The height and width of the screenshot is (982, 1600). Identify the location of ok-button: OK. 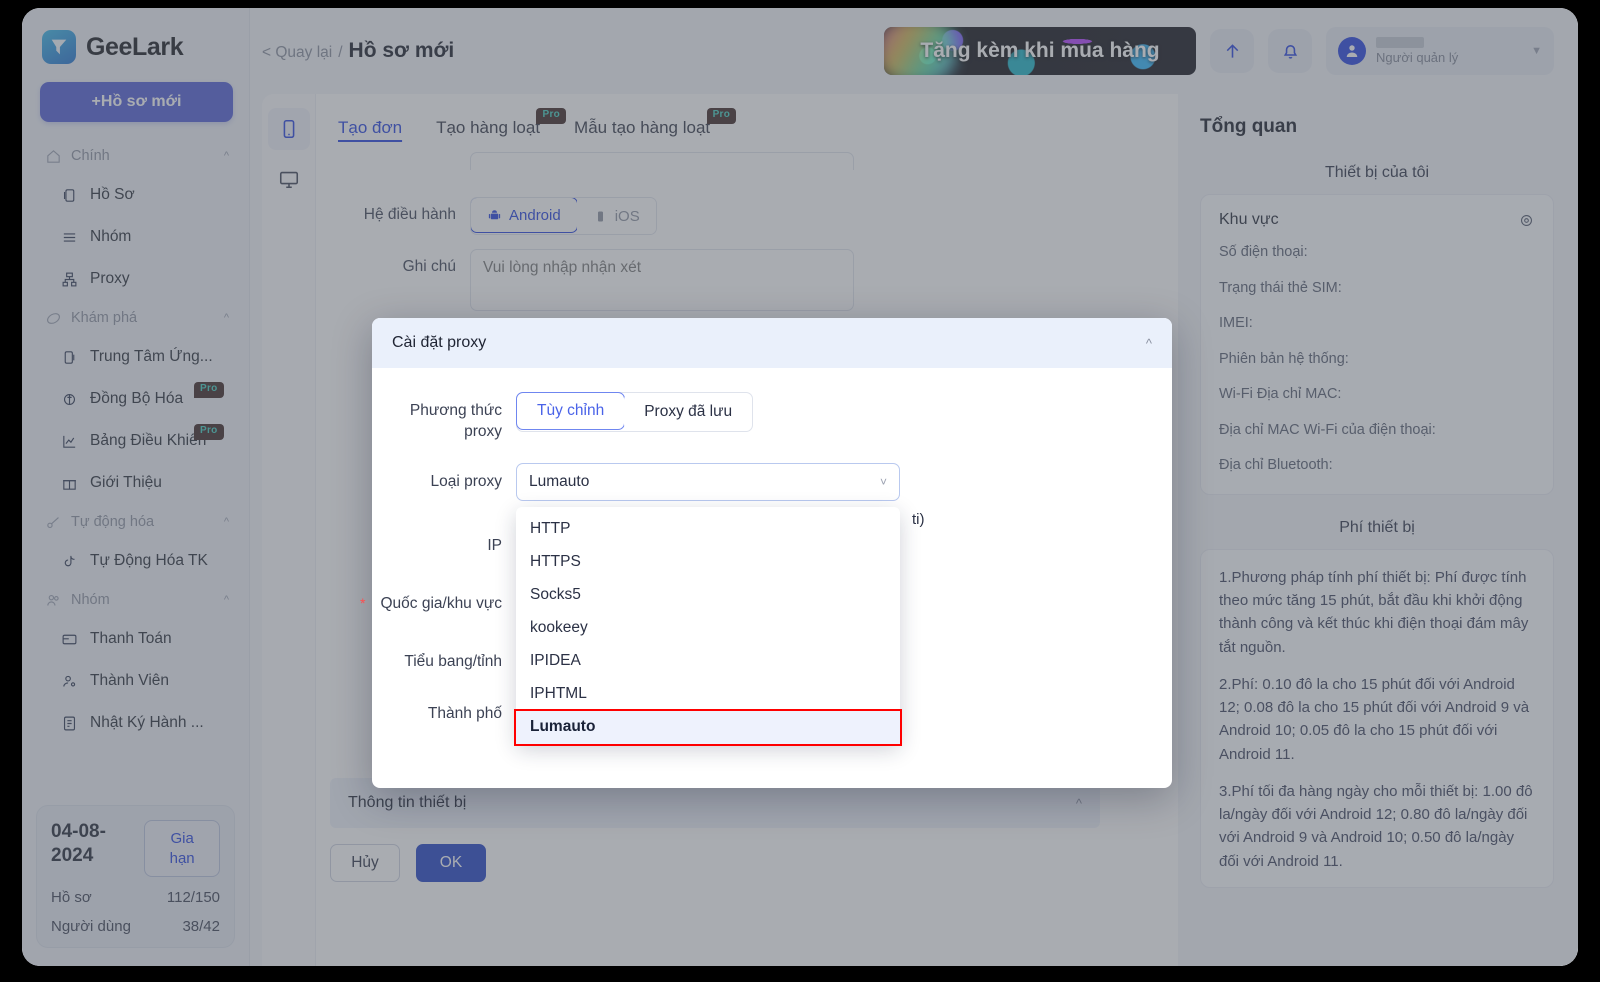
(451, 863).